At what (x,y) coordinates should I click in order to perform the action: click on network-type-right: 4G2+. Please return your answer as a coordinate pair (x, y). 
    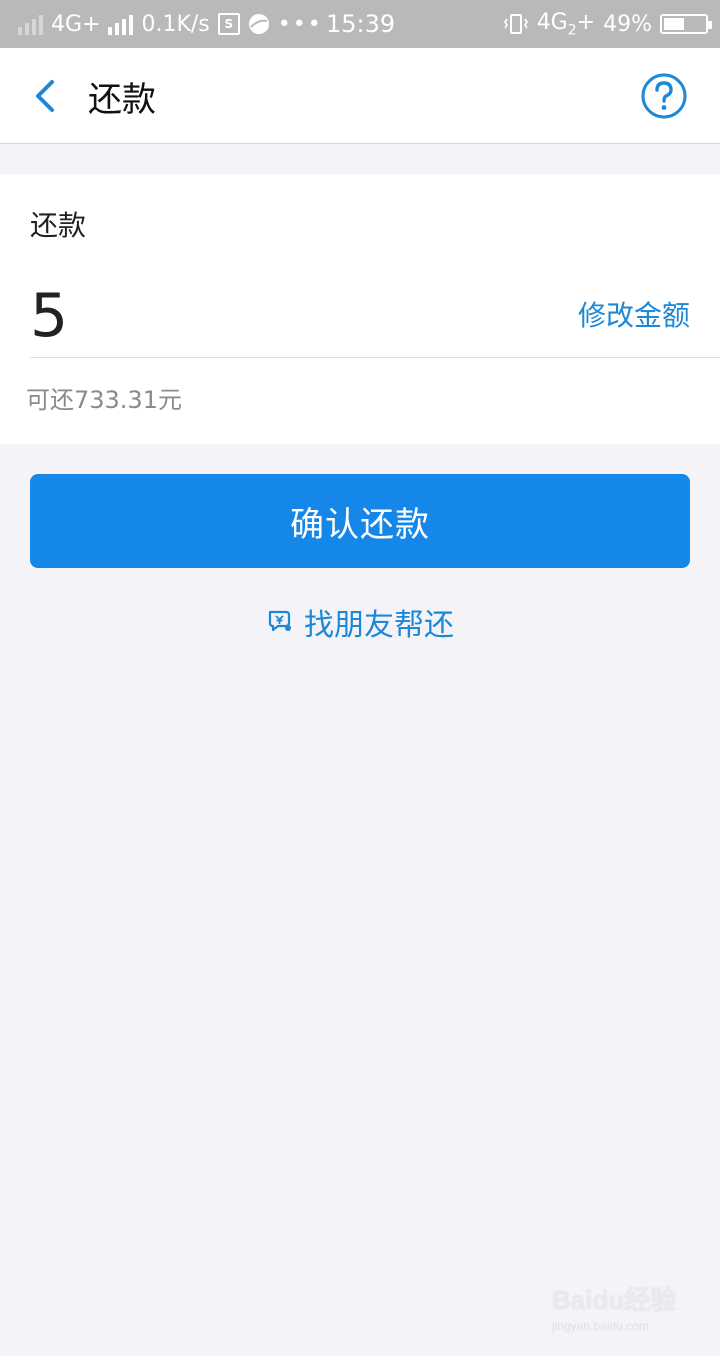
    Looking at the image, I should click on (566, 24).